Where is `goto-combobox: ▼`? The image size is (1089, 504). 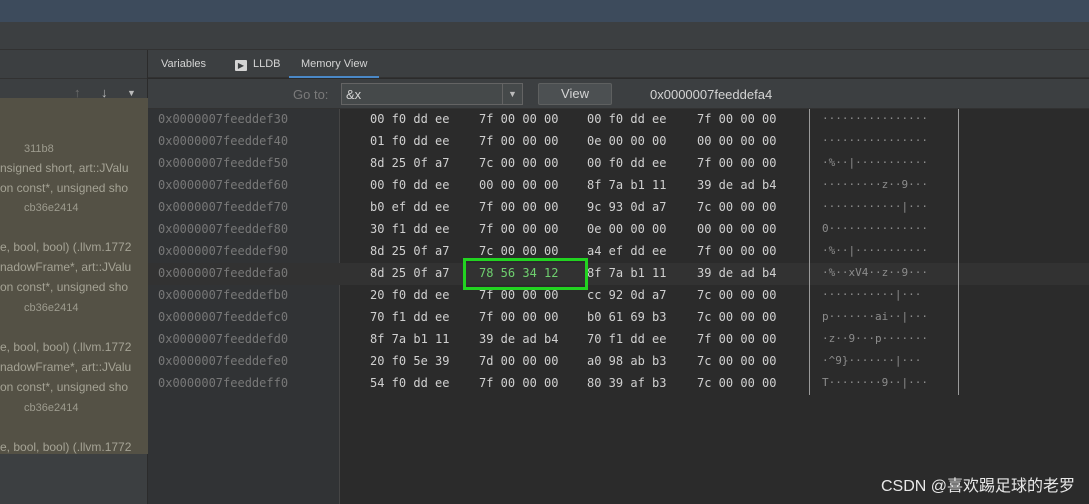
goto-combobox: ▼ is located at coordinates (432, 94).